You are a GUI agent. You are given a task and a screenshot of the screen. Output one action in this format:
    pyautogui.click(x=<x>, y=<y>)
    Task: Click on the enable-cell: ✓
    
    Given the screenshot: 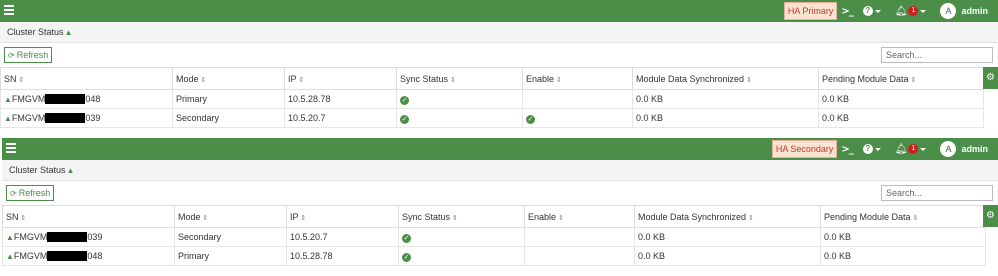 What is the action you would take?
    pyautogui.click(x=577, y=118)
    